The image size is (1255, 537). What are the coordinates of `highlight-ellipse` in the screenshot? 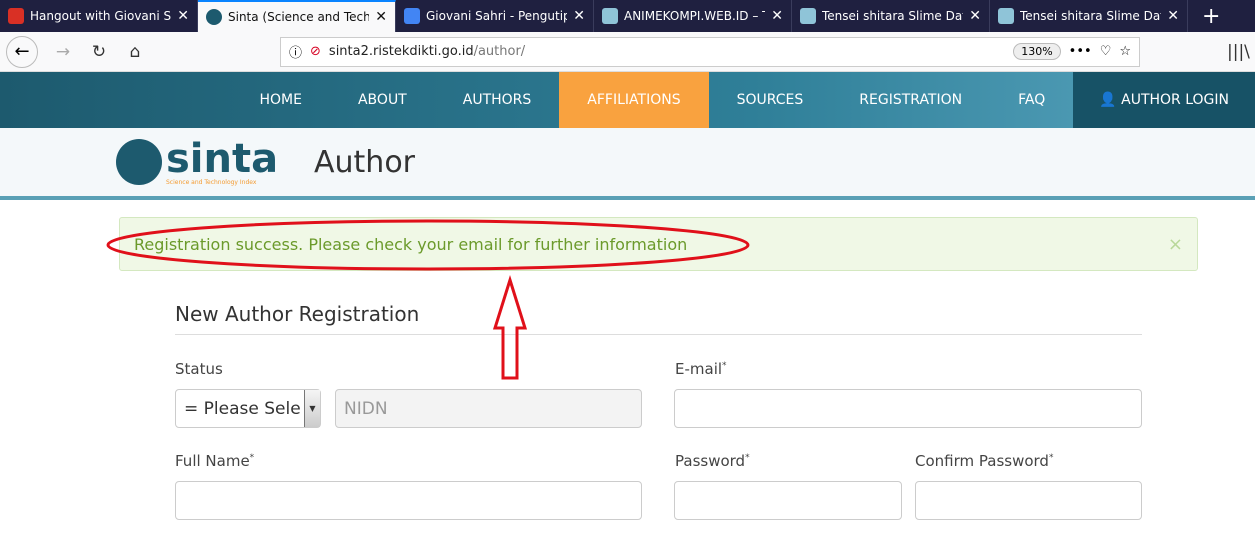 It's located at (428, 245).